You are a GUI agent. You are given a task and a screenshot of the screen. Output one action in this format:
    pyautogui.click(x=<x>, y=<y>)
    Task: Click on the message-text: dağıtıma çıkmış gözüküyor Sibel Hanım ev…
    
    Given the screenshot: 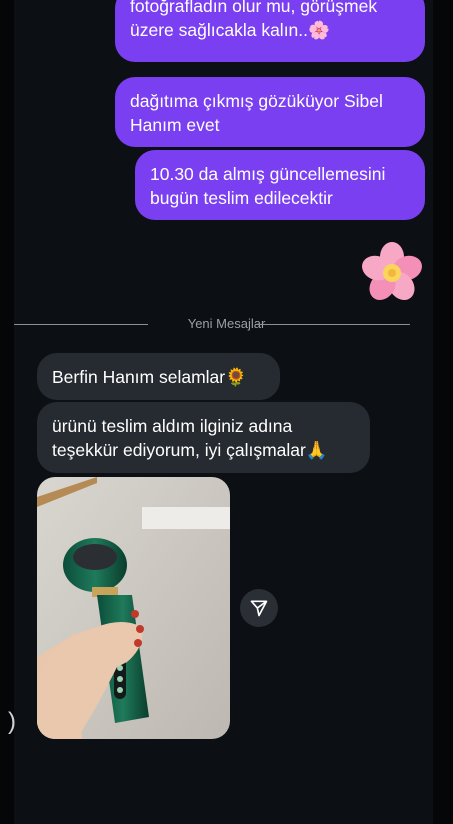 What is the action you would take?
    pyautogui.click(x=256, y=113)
    